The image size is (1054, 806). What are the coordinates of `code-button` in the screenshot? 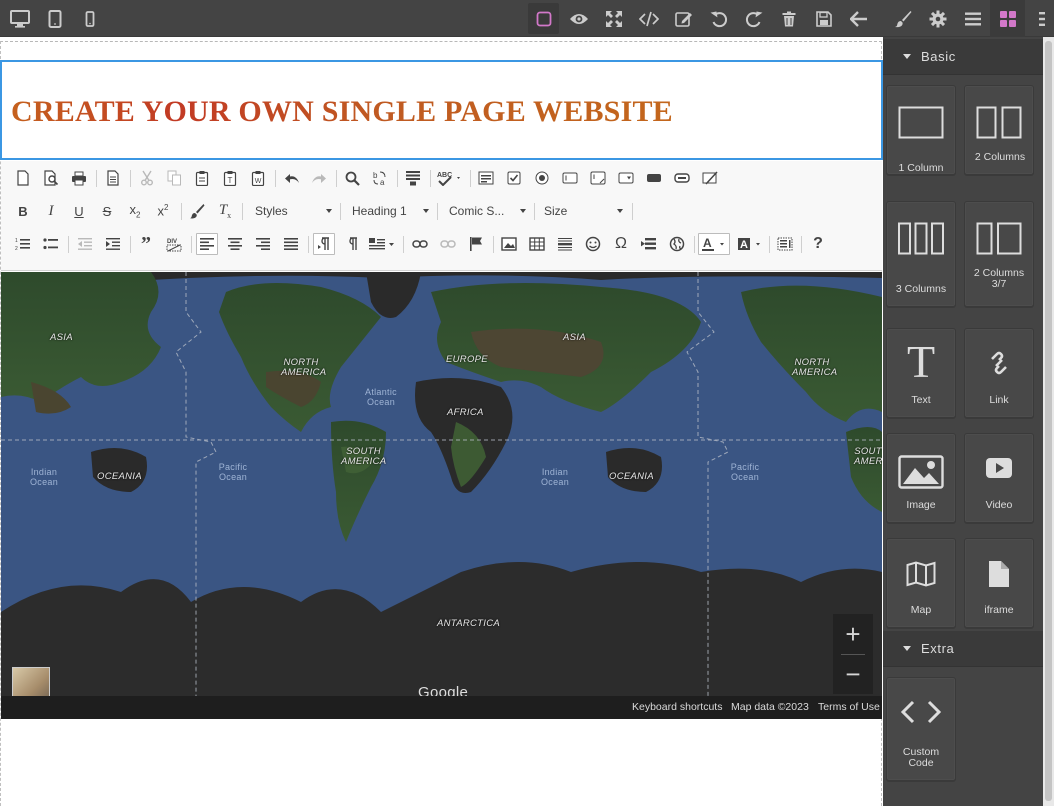 It's located at (648, 18).